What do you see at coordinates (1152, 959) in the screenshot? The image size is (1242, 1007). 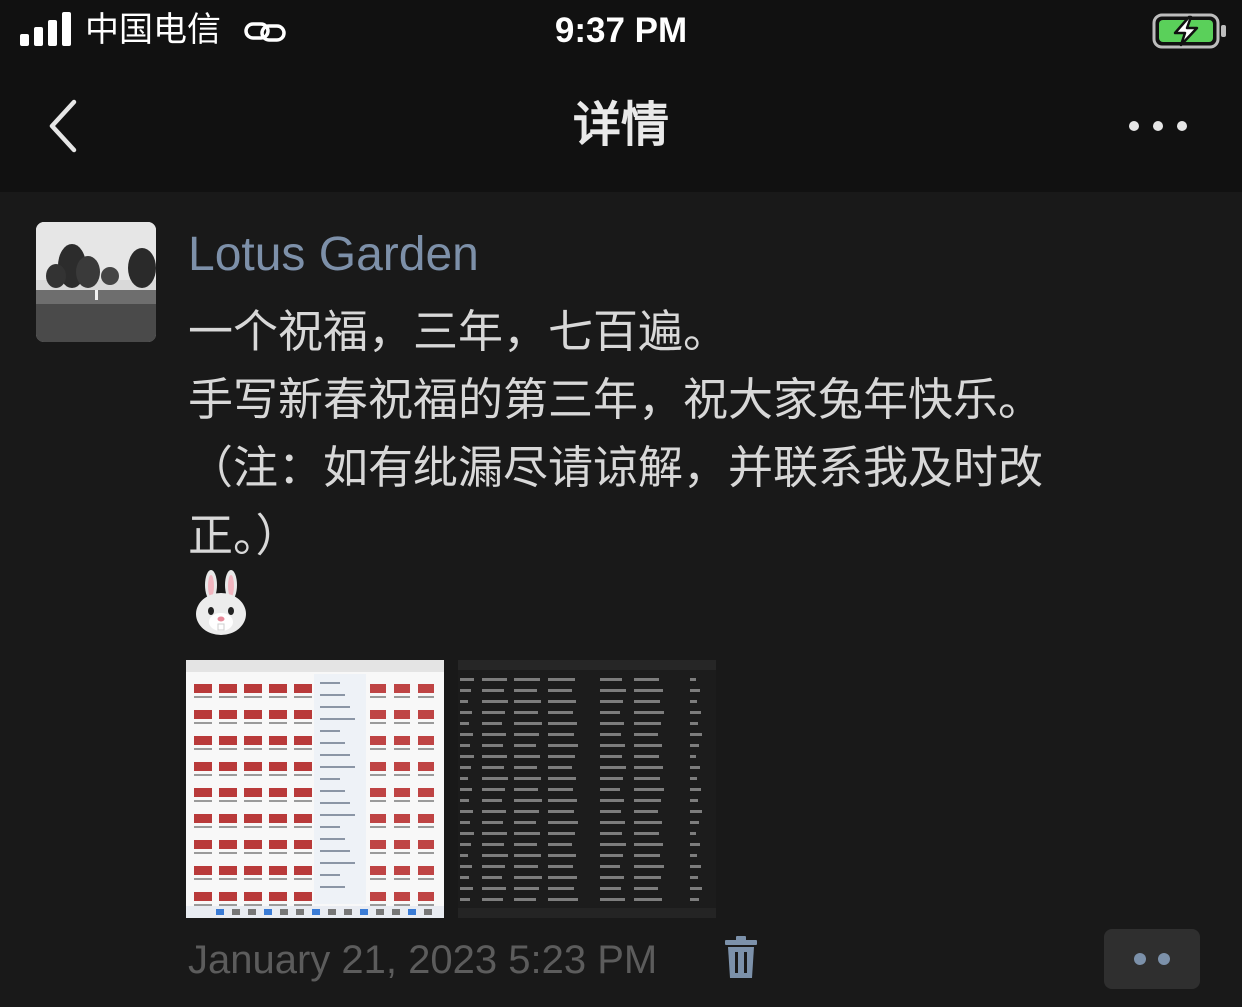 I see `comment-like-button` at bounding box center [1152, 959].